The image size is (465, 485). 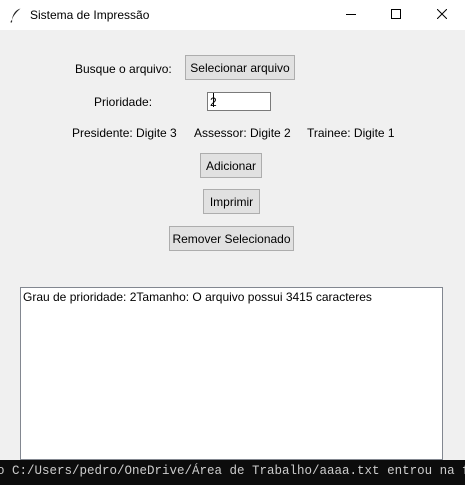 I want to click on window-title: Sistema de Impressão, so click(x=90, y=15).